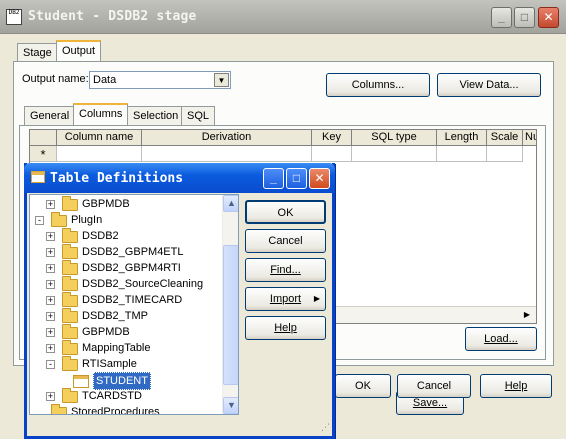 This screenshot has width=566, height=439. I want to click on scroll-thumb, so click(230, 315).